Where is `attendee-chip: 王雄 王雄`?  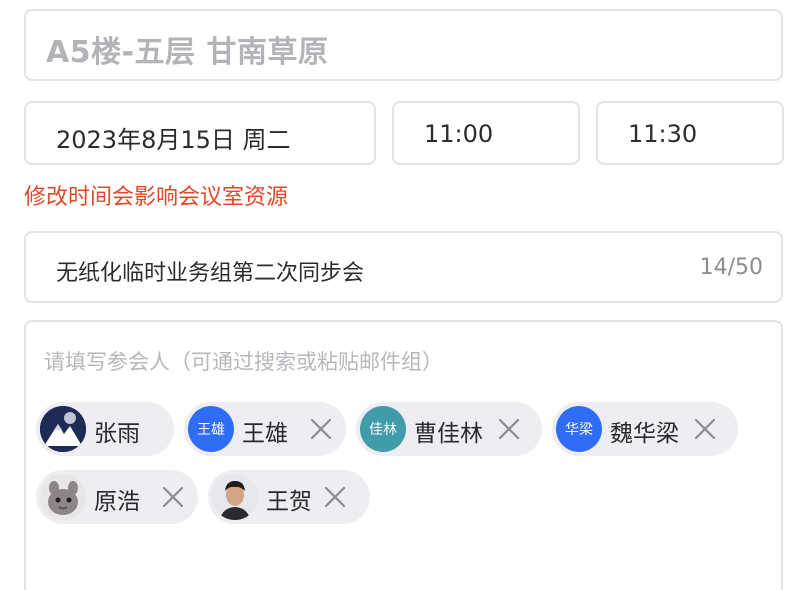
attendee-chip: 王雄 王雄 is located at coordinates (265, 429).